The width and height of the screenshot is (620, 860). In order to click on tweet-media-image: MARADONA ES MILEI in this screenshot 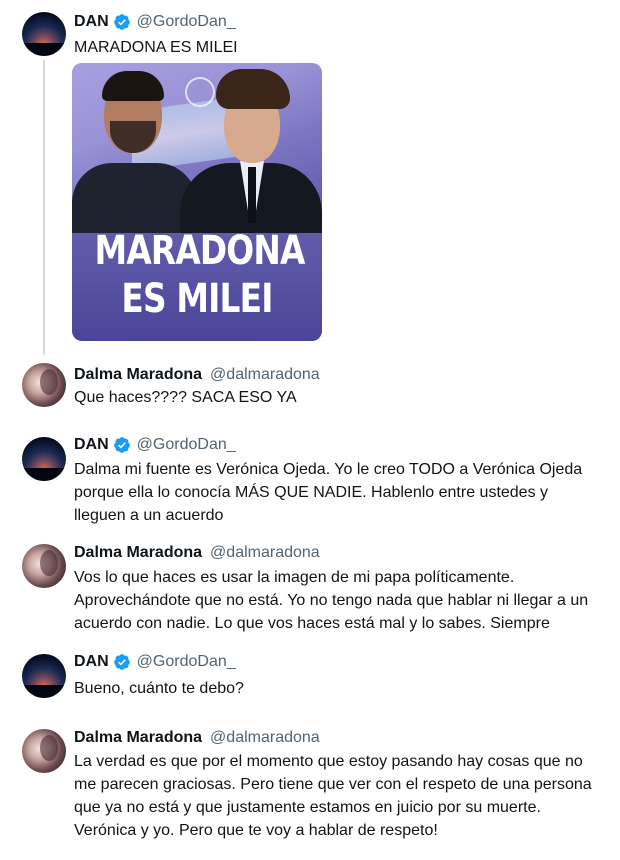, I will do `click(197, 202)`.